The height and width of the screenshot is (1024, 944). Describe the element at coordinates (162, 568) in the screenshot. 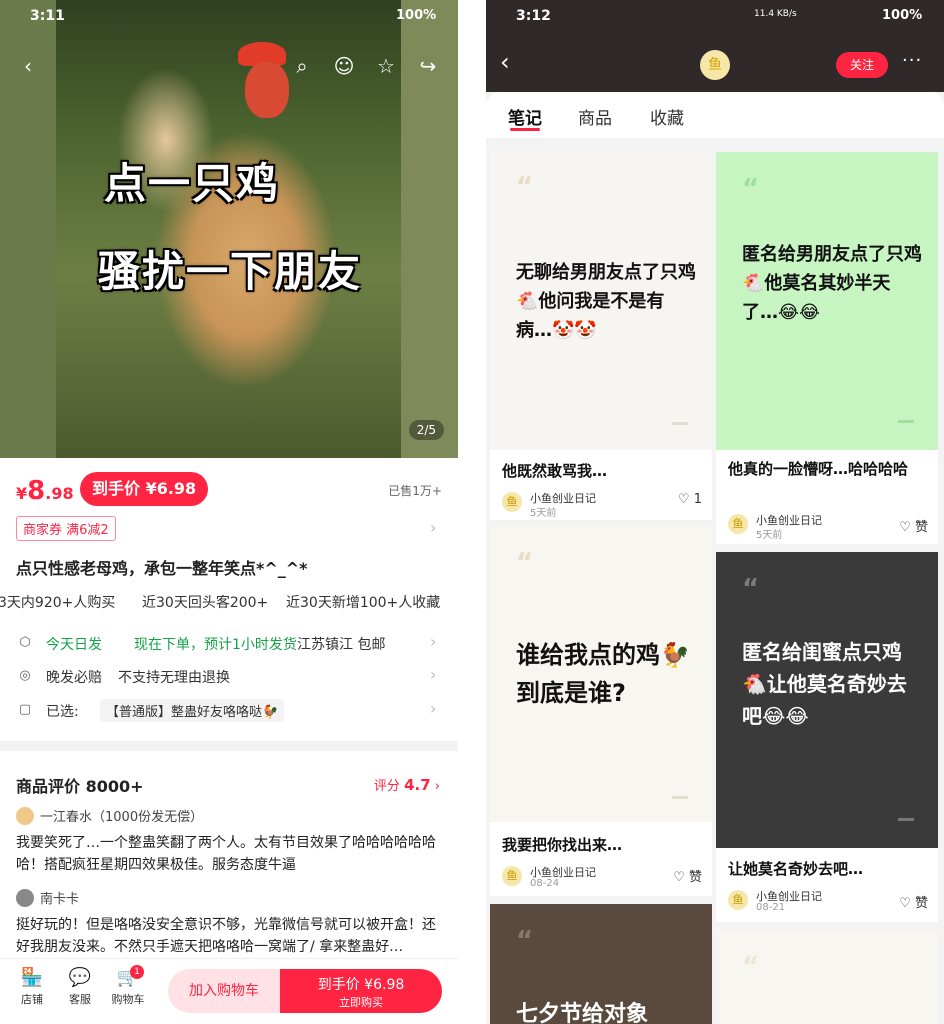

I see `product-title: 点只性感老母鸡，承包一整年笑点*^_^*` at that location.